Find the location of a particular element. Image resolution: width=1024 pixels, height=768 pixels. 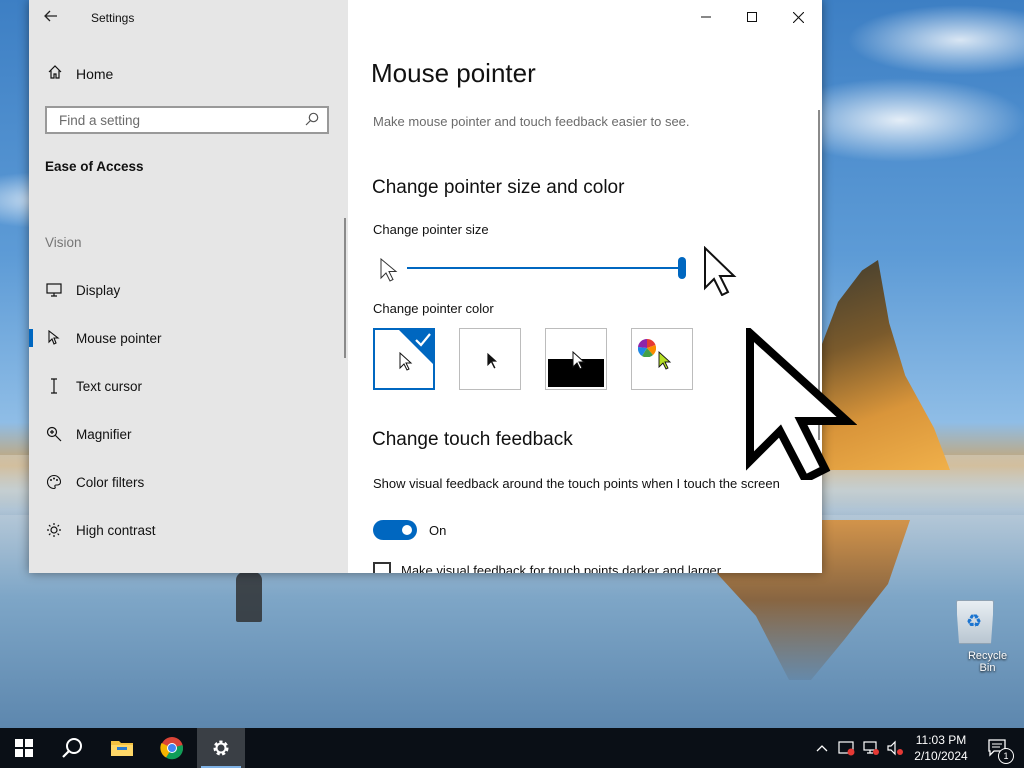

sidebar-item-high-contrast: High contrast is located at coordinates (188, 530).